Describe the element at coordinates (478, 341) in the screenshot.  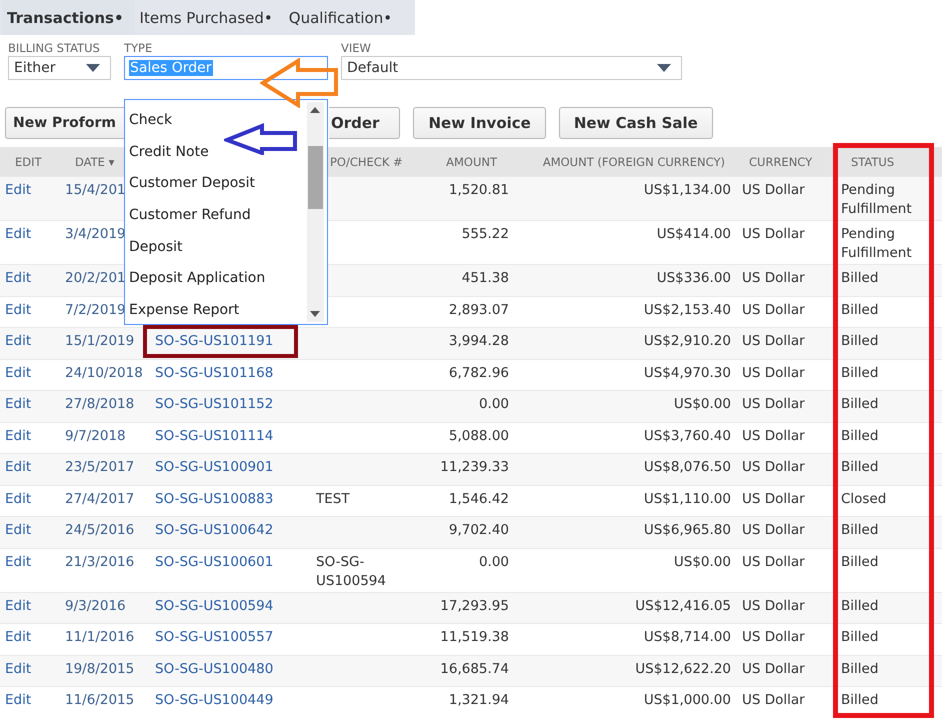
I see `amount-cell: 3,994.28` at that location.